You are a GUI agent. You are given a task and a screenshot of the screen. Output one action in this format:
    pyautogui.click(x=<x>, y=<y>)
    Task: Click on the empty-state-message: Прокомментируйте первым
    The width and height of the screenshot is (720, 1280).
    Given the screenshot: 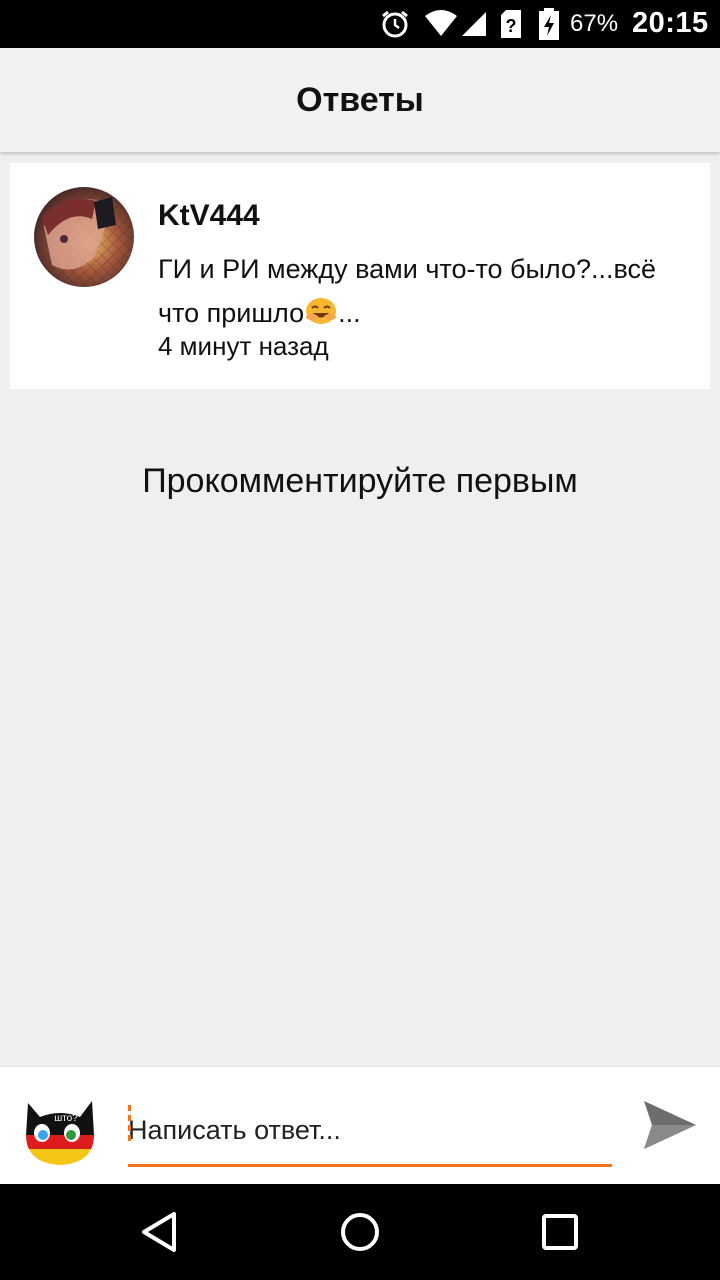 What is the action you would take?
    pyautogui.click(x=360, y=481)
    